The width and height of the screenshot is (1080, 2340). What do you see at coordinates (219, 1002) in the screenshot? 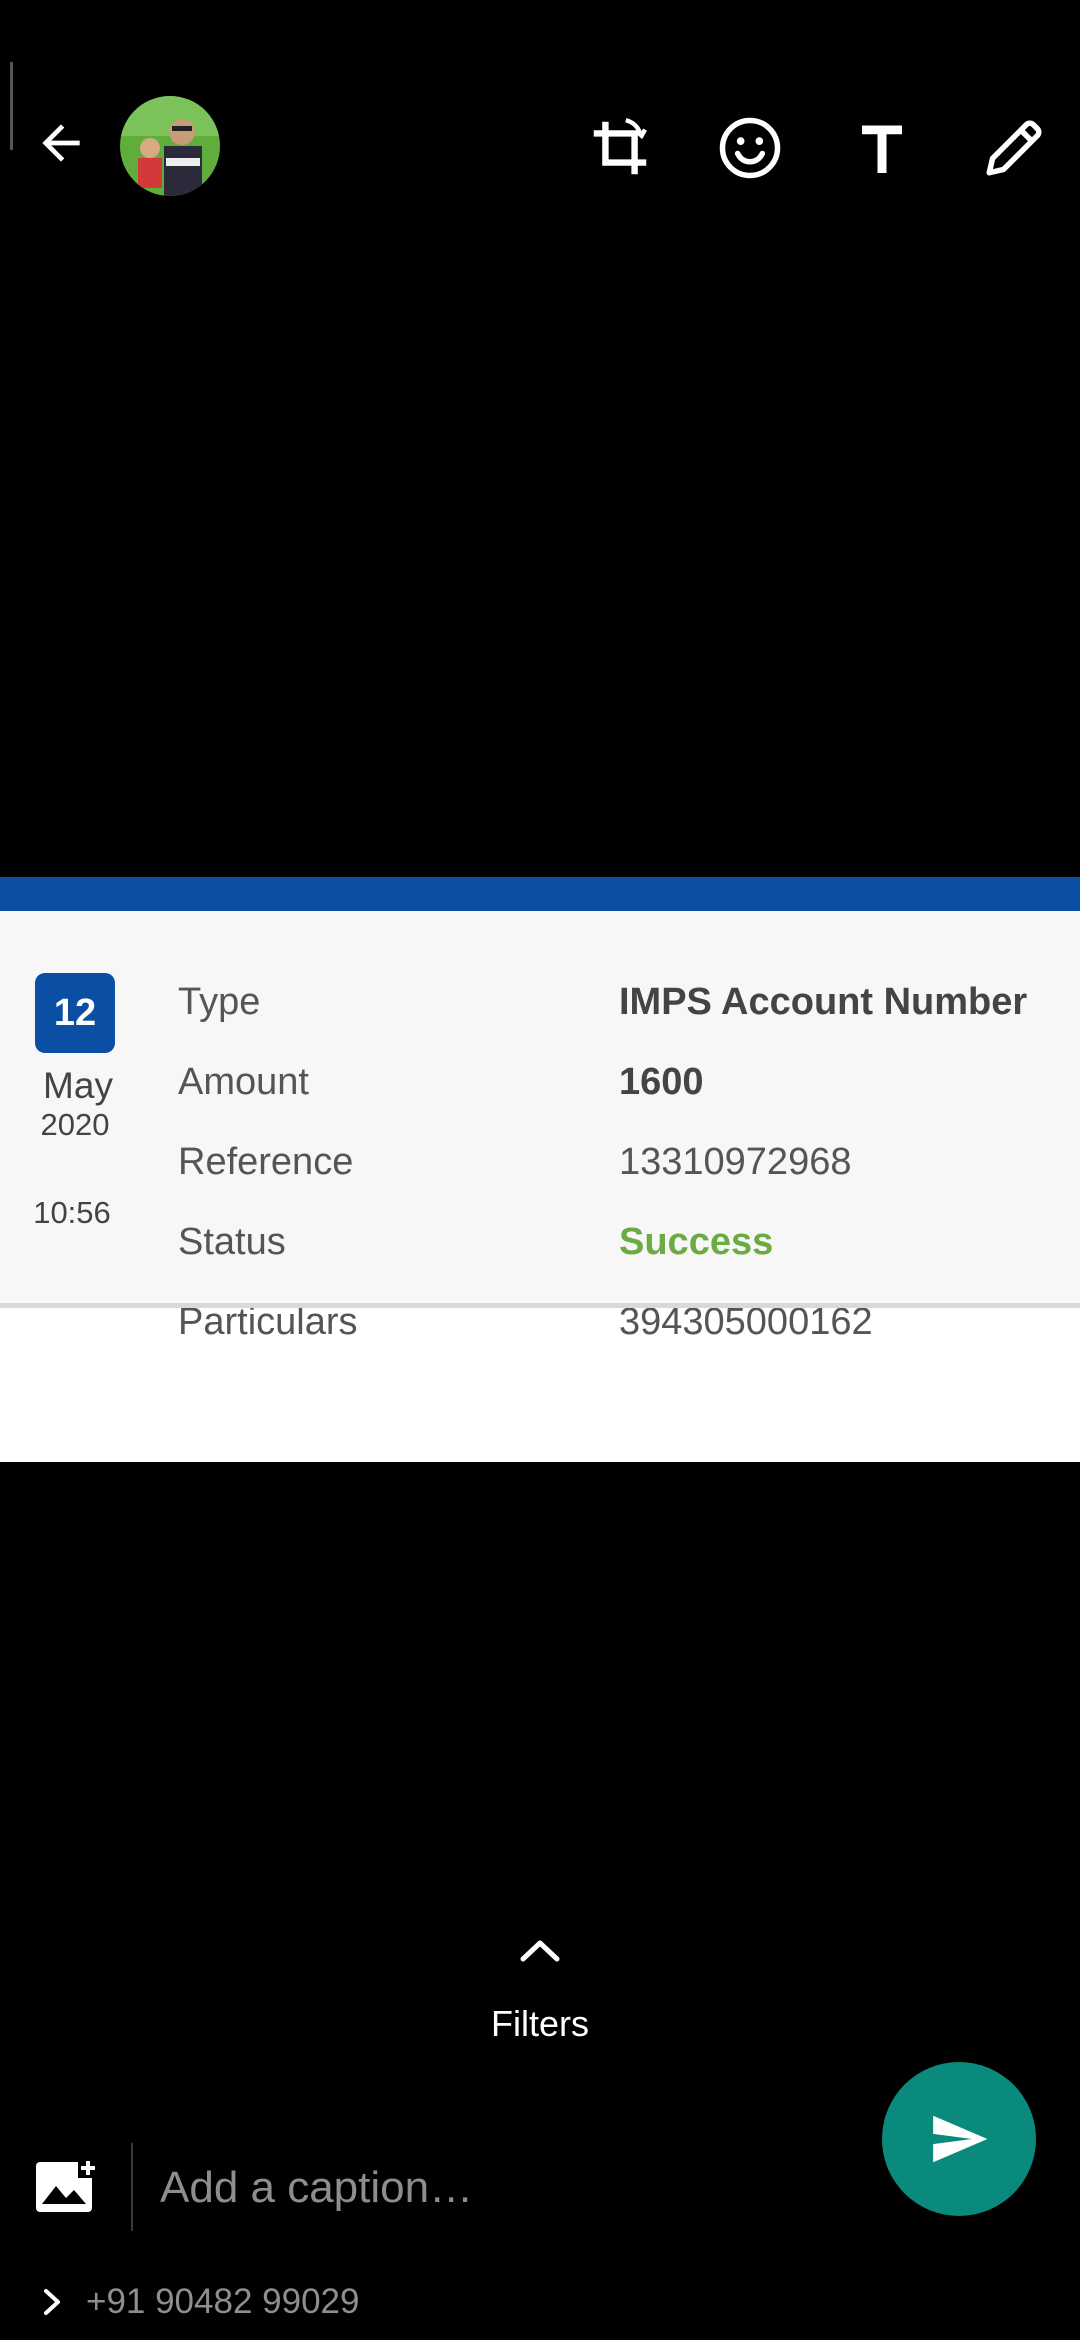
I see `type-label: Type` at bounding box center [219, 1002].